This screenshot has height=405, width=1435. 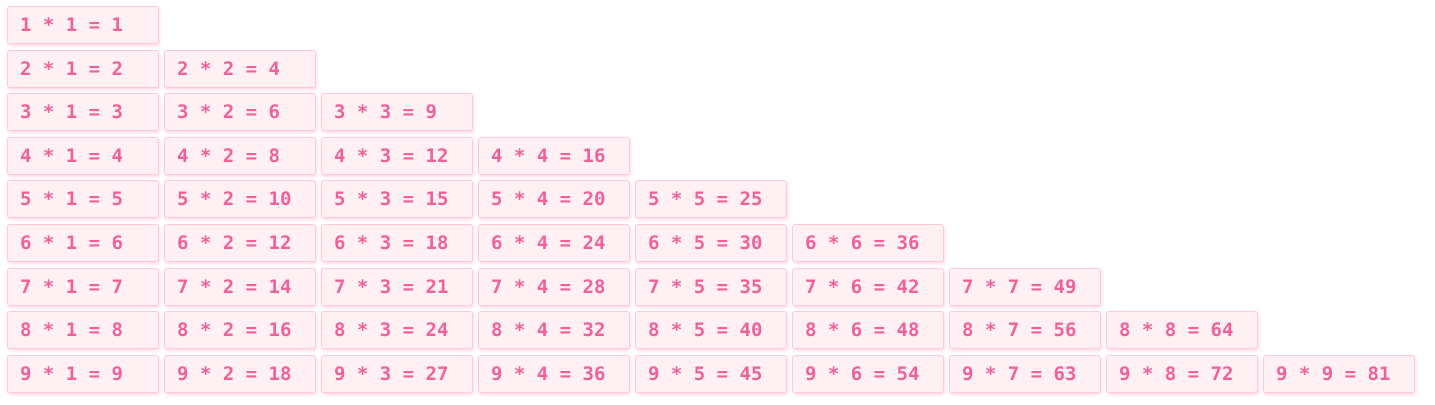 What do you see at coordinates (711, 242) in the screenshot?
I see `table-cell: 6 * 5 = 30` at bounding box center [711, 242].